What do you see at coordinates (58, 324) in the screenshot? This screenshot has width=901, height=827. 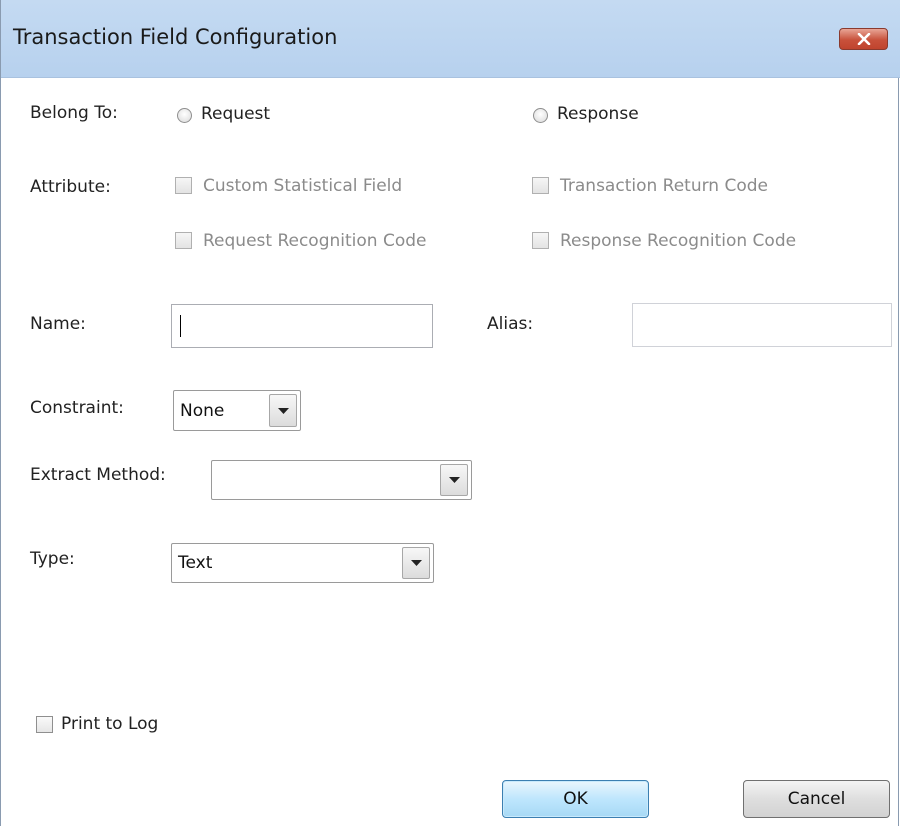 I see `name-label: Name:` at bounding box center [58, 324].